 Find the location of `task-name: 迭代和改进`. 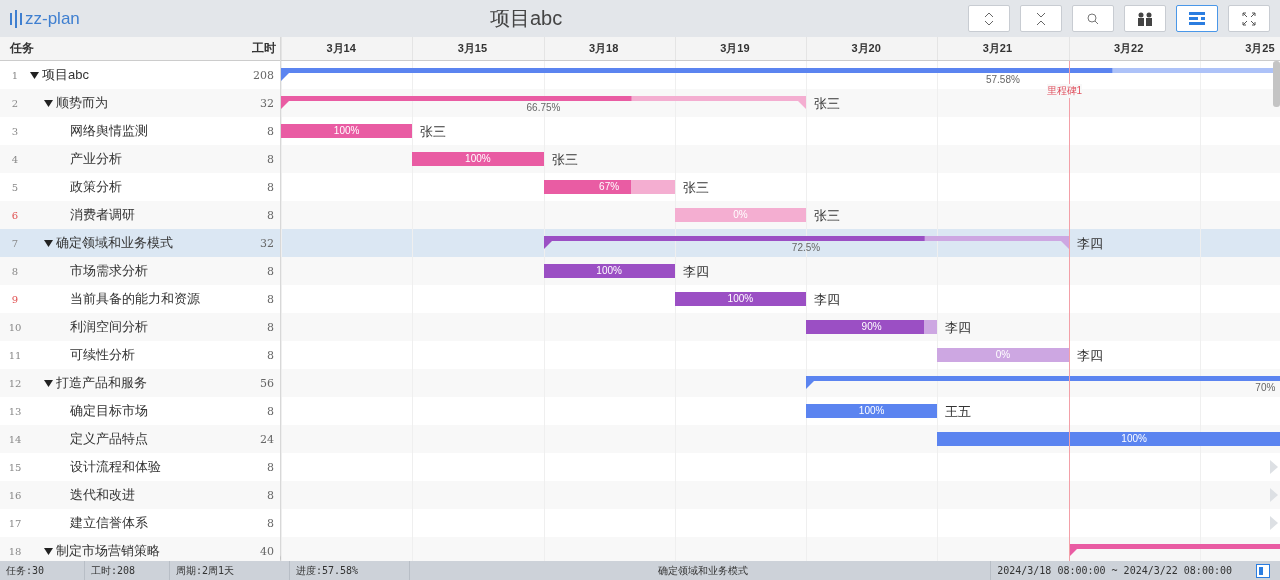

task-name: 迭代和改进 is located at coordinates (152, 495).